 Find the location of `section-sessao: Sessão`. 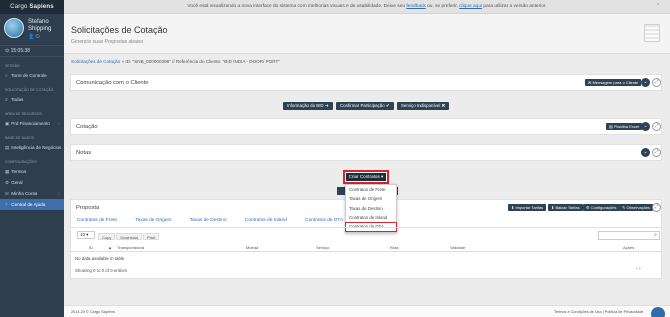

section-sessao: Sessão is located at coordinates (12, 66).